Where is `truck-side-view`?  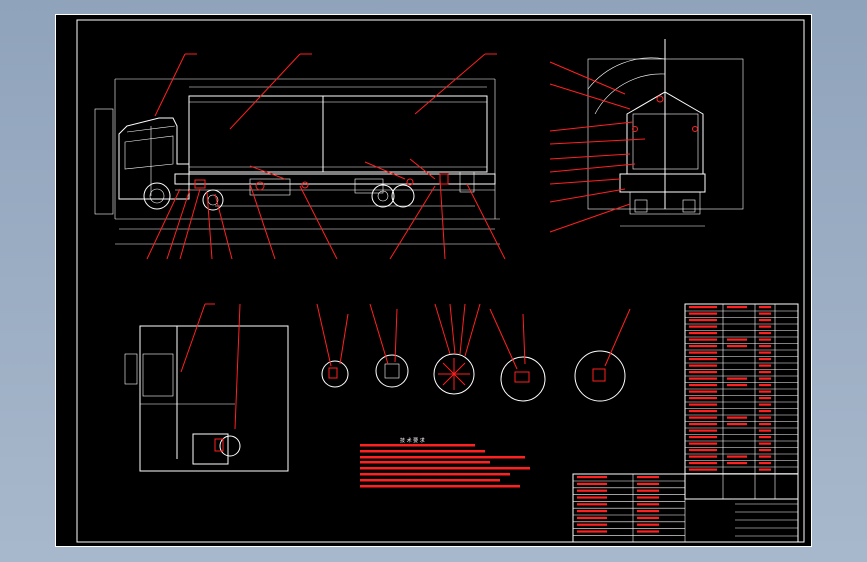 truck-side-view is located at coordinates (297, 161).